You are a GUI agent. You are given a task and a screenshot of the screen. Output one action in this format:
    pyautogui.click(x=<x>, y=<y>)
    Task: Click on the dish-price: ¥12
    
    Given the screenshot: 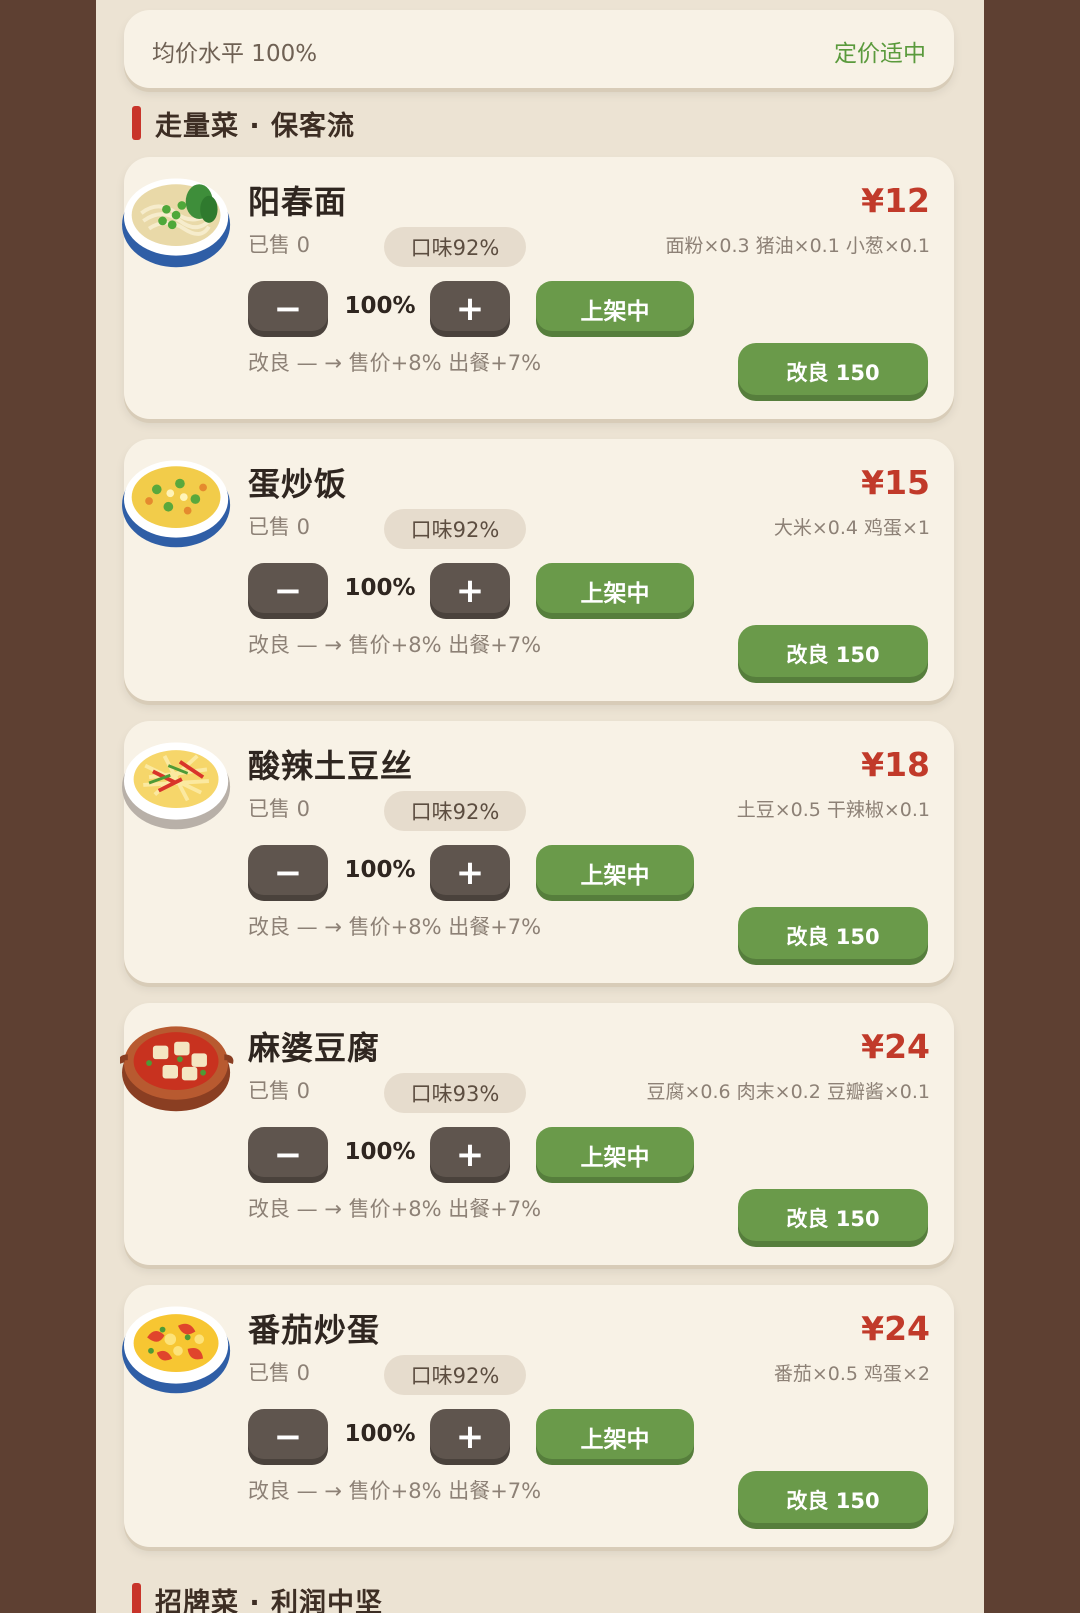 What is the action you would take?
    pyautogui.click(x=895, y=200)
    